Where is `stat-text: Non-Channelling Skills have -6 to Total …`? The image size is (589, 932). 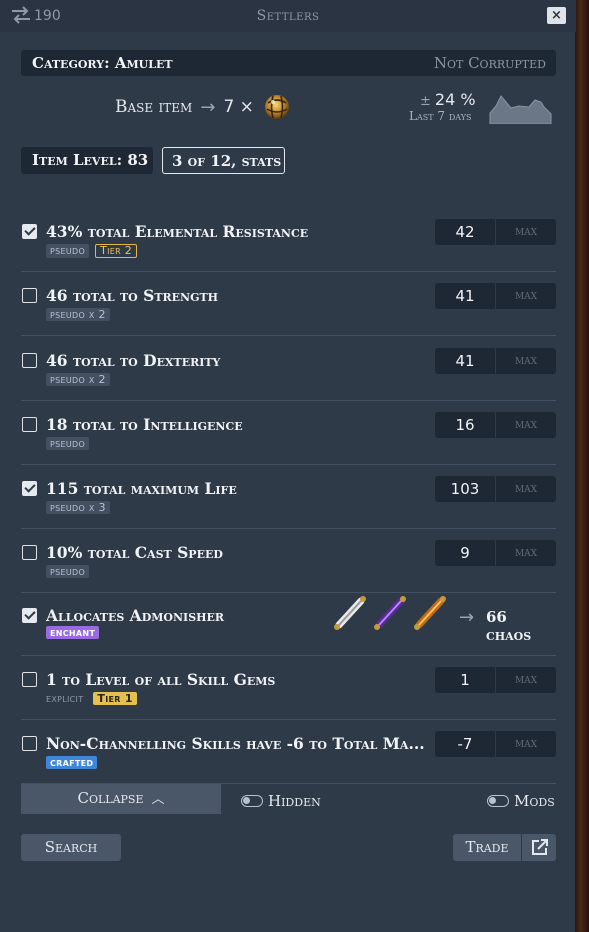 stat-text: Non-Channelling Skills have -6 to Total … is located at coordinates (235, 743).